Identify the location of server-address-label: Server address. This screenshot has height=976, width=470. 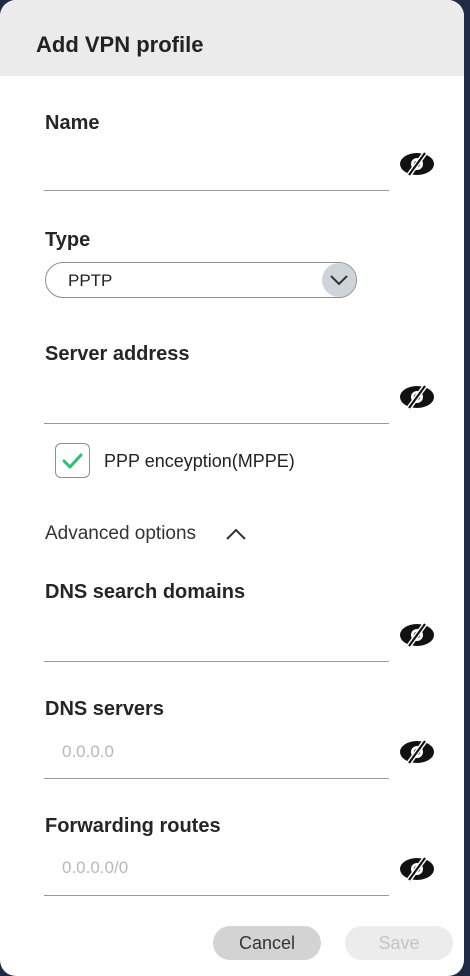
(117, 354).